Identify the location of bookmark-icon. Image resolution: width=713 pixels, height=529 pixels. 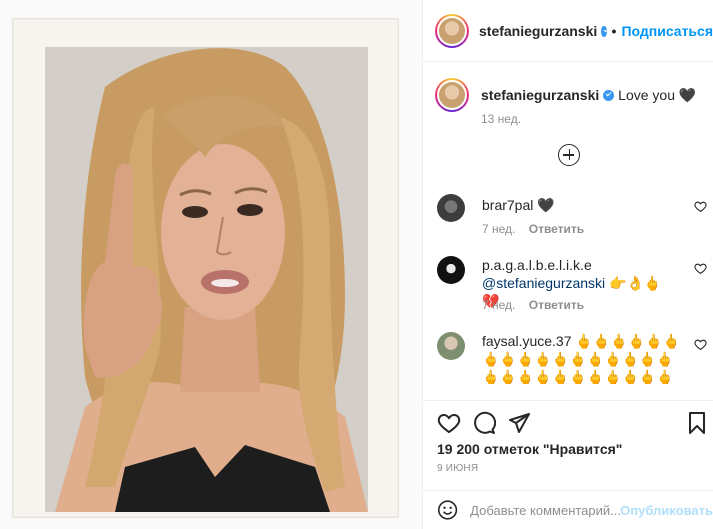
(697, 423).